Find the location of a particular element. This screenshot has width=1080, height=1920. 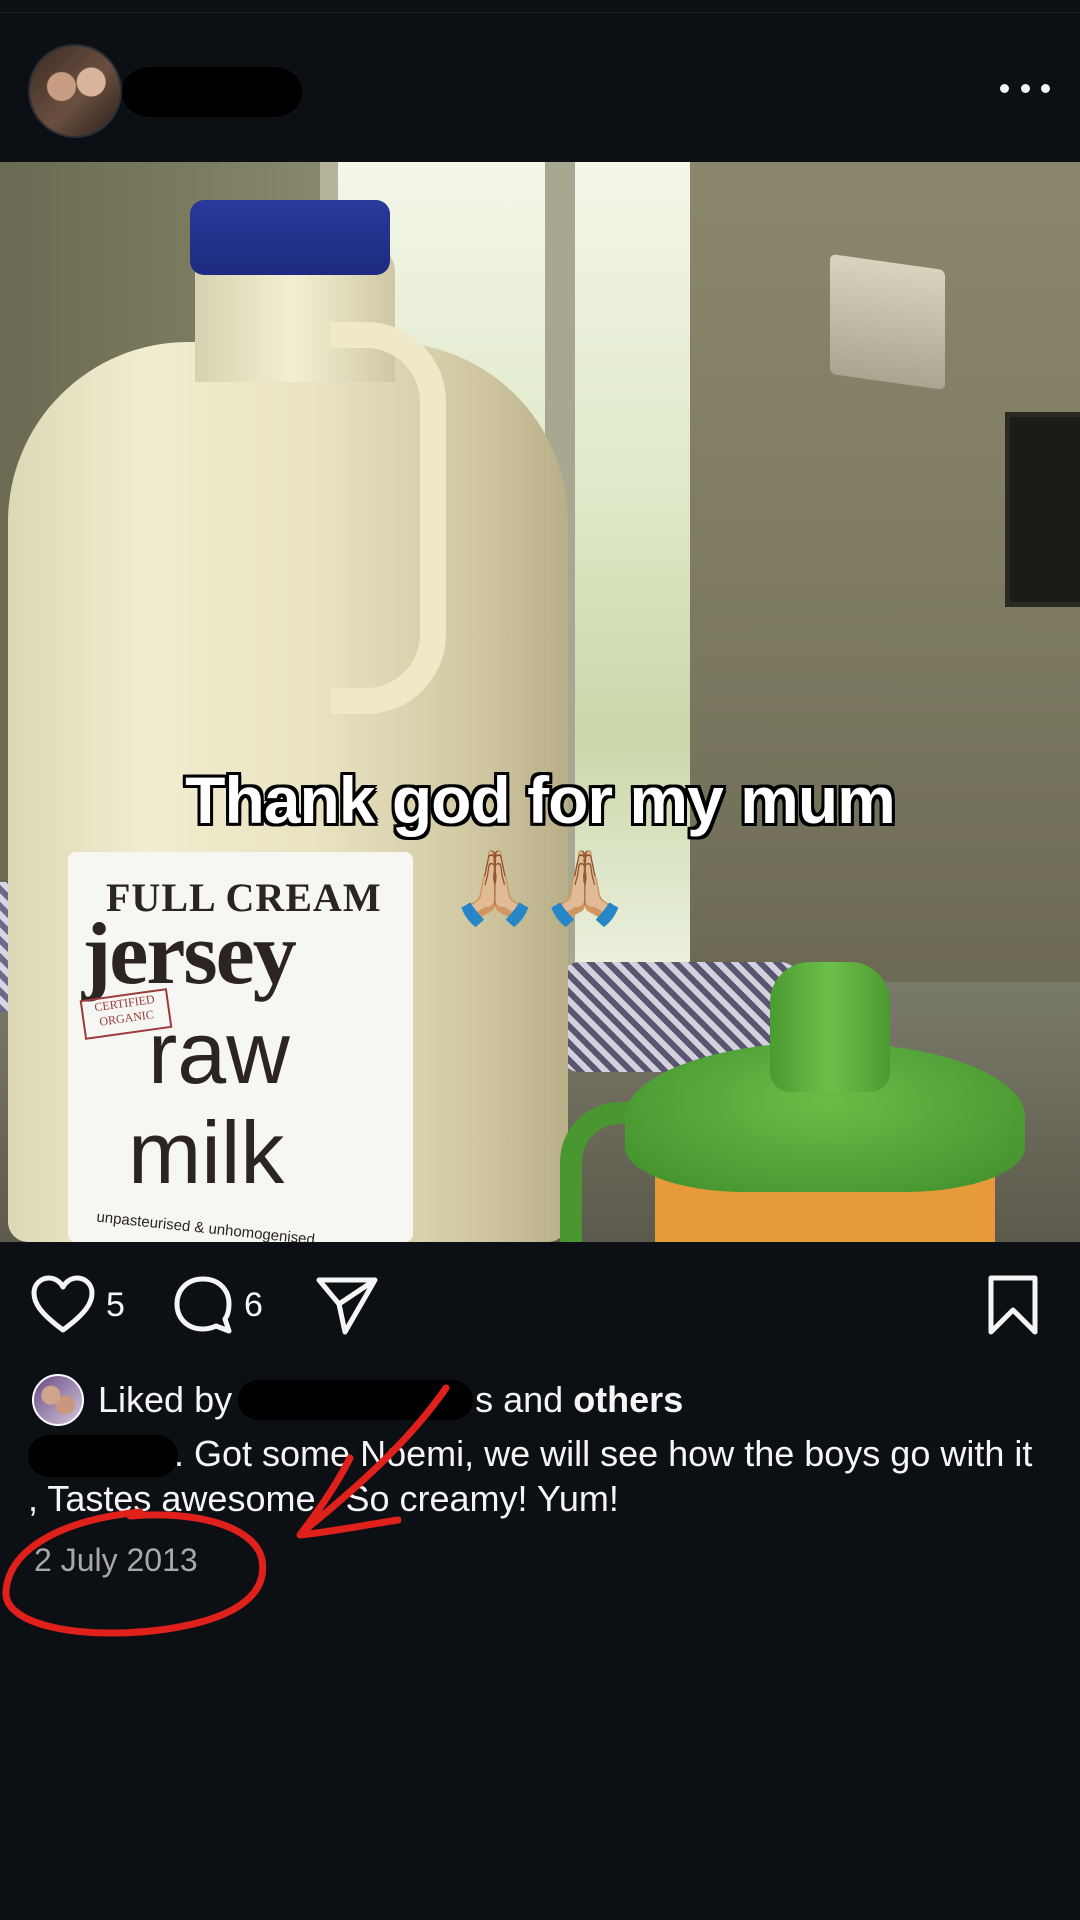

like-button: 5 is located at coordinates (77, 1305).